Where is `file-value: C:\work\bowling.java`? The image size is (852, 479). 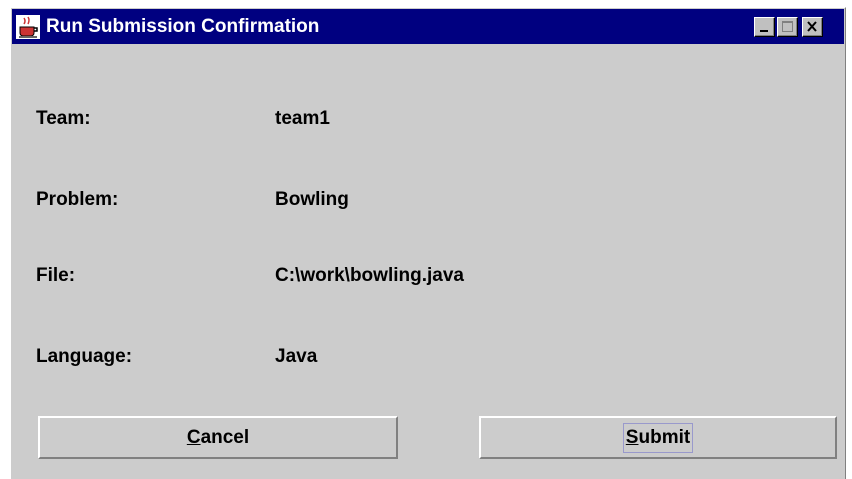
file-value: C:\work\bowling.java is located at coordinates (369, 275).